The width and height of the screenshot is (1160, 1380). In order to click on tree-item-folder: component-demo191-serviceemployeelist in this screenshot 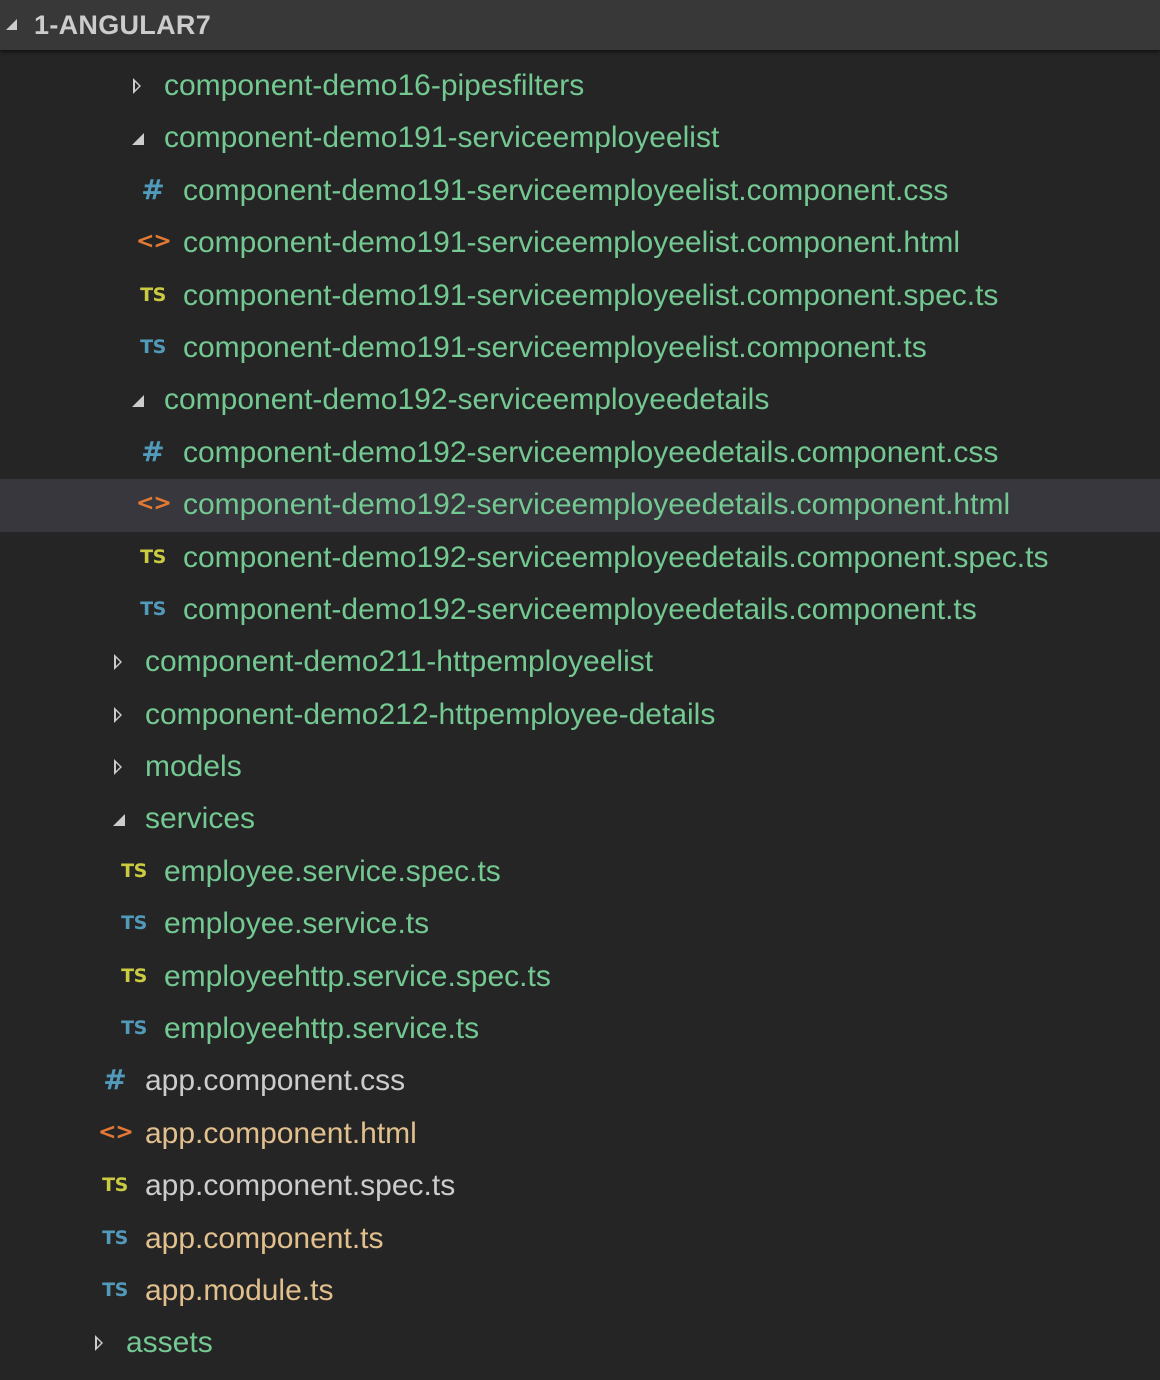, I will do `click(580, 138)`.